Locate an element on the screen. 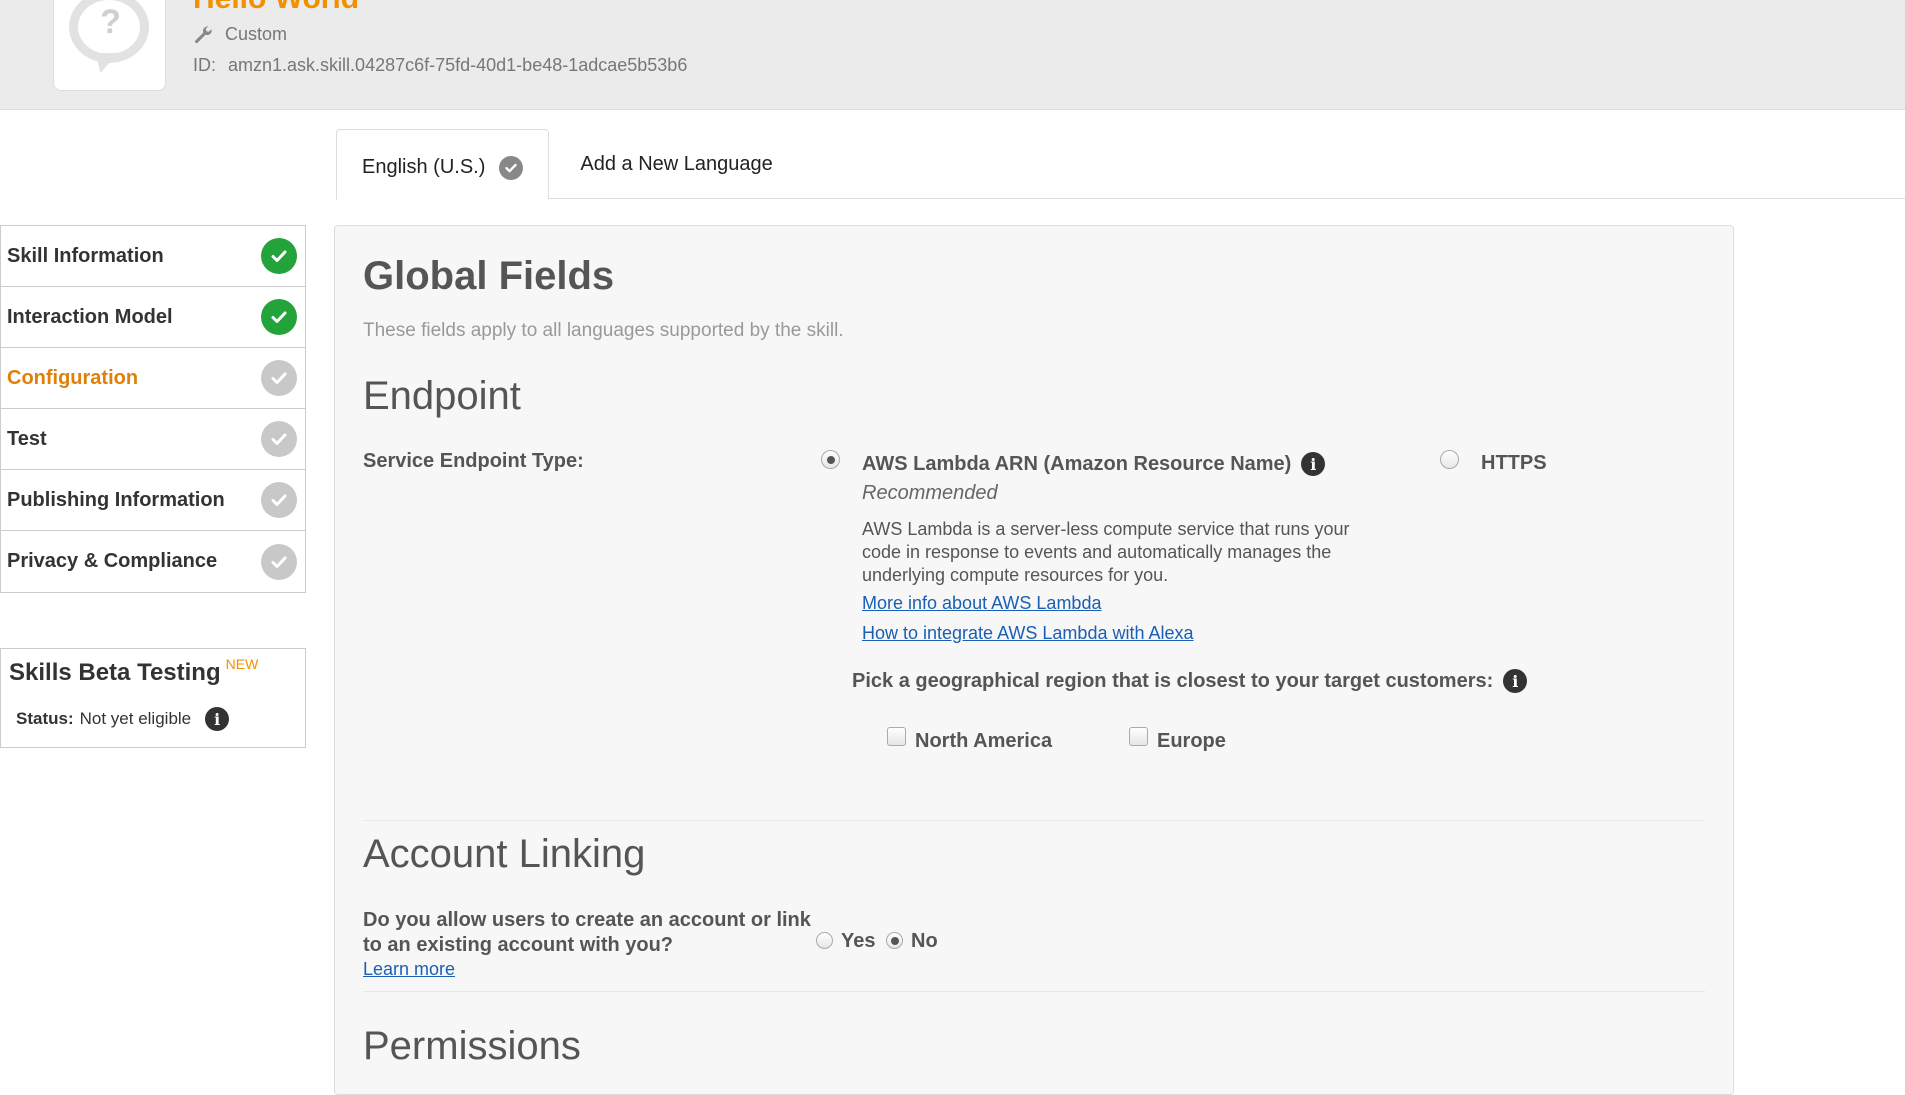 Image resolution: width=1905 pixels, height=1095 pixels. sidebar-item-label: Interaction Model is located at coordinates (90, 316).